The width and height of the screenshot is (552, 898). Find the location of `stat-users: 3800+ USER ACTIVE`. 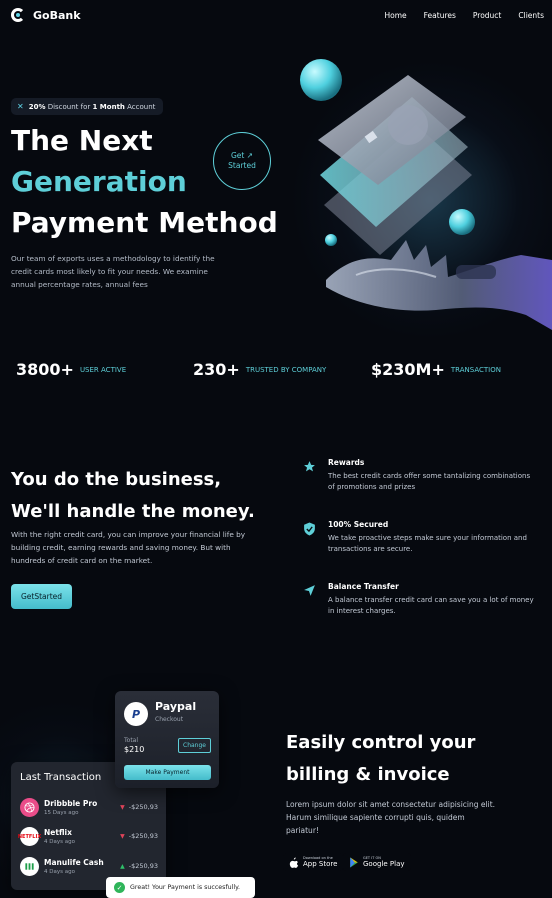

stat-users: 3800+ USER ACTIVE is located at coordinates (71, 369).